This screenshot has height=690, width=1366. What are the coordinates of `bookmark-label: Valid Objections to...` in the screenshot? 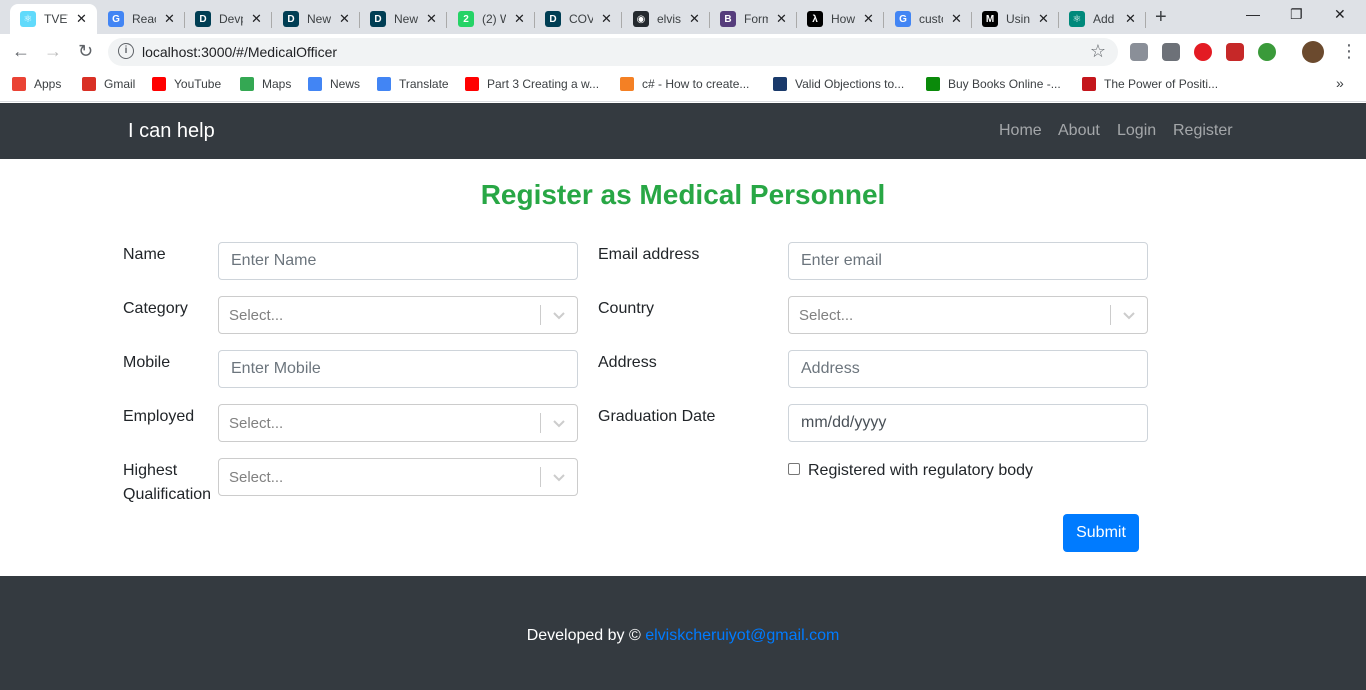 It's located at (850, 84).